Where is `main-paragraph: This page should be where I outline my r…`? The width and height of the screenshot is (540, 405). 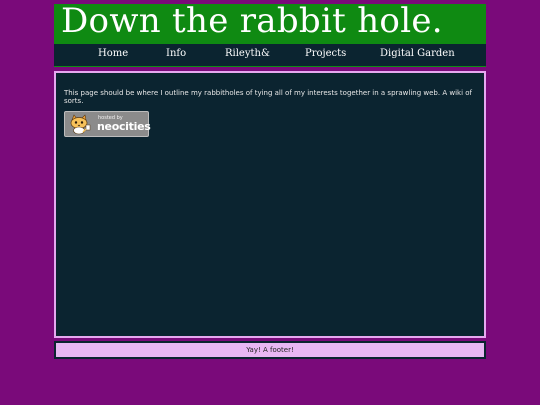
main-paragraph: This page should be where I outline my r… is located at coordinates (268, 97).